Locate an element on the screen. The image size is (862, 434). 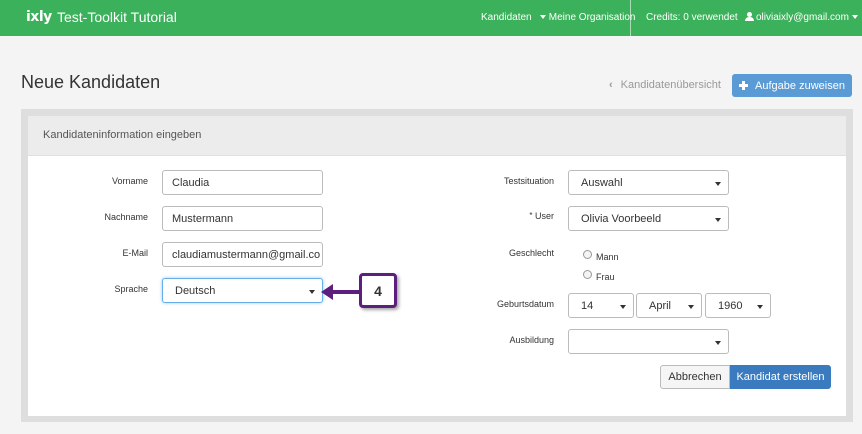
overview-link-label: Kandidatenübersicht is located at coordinates (670, 85).